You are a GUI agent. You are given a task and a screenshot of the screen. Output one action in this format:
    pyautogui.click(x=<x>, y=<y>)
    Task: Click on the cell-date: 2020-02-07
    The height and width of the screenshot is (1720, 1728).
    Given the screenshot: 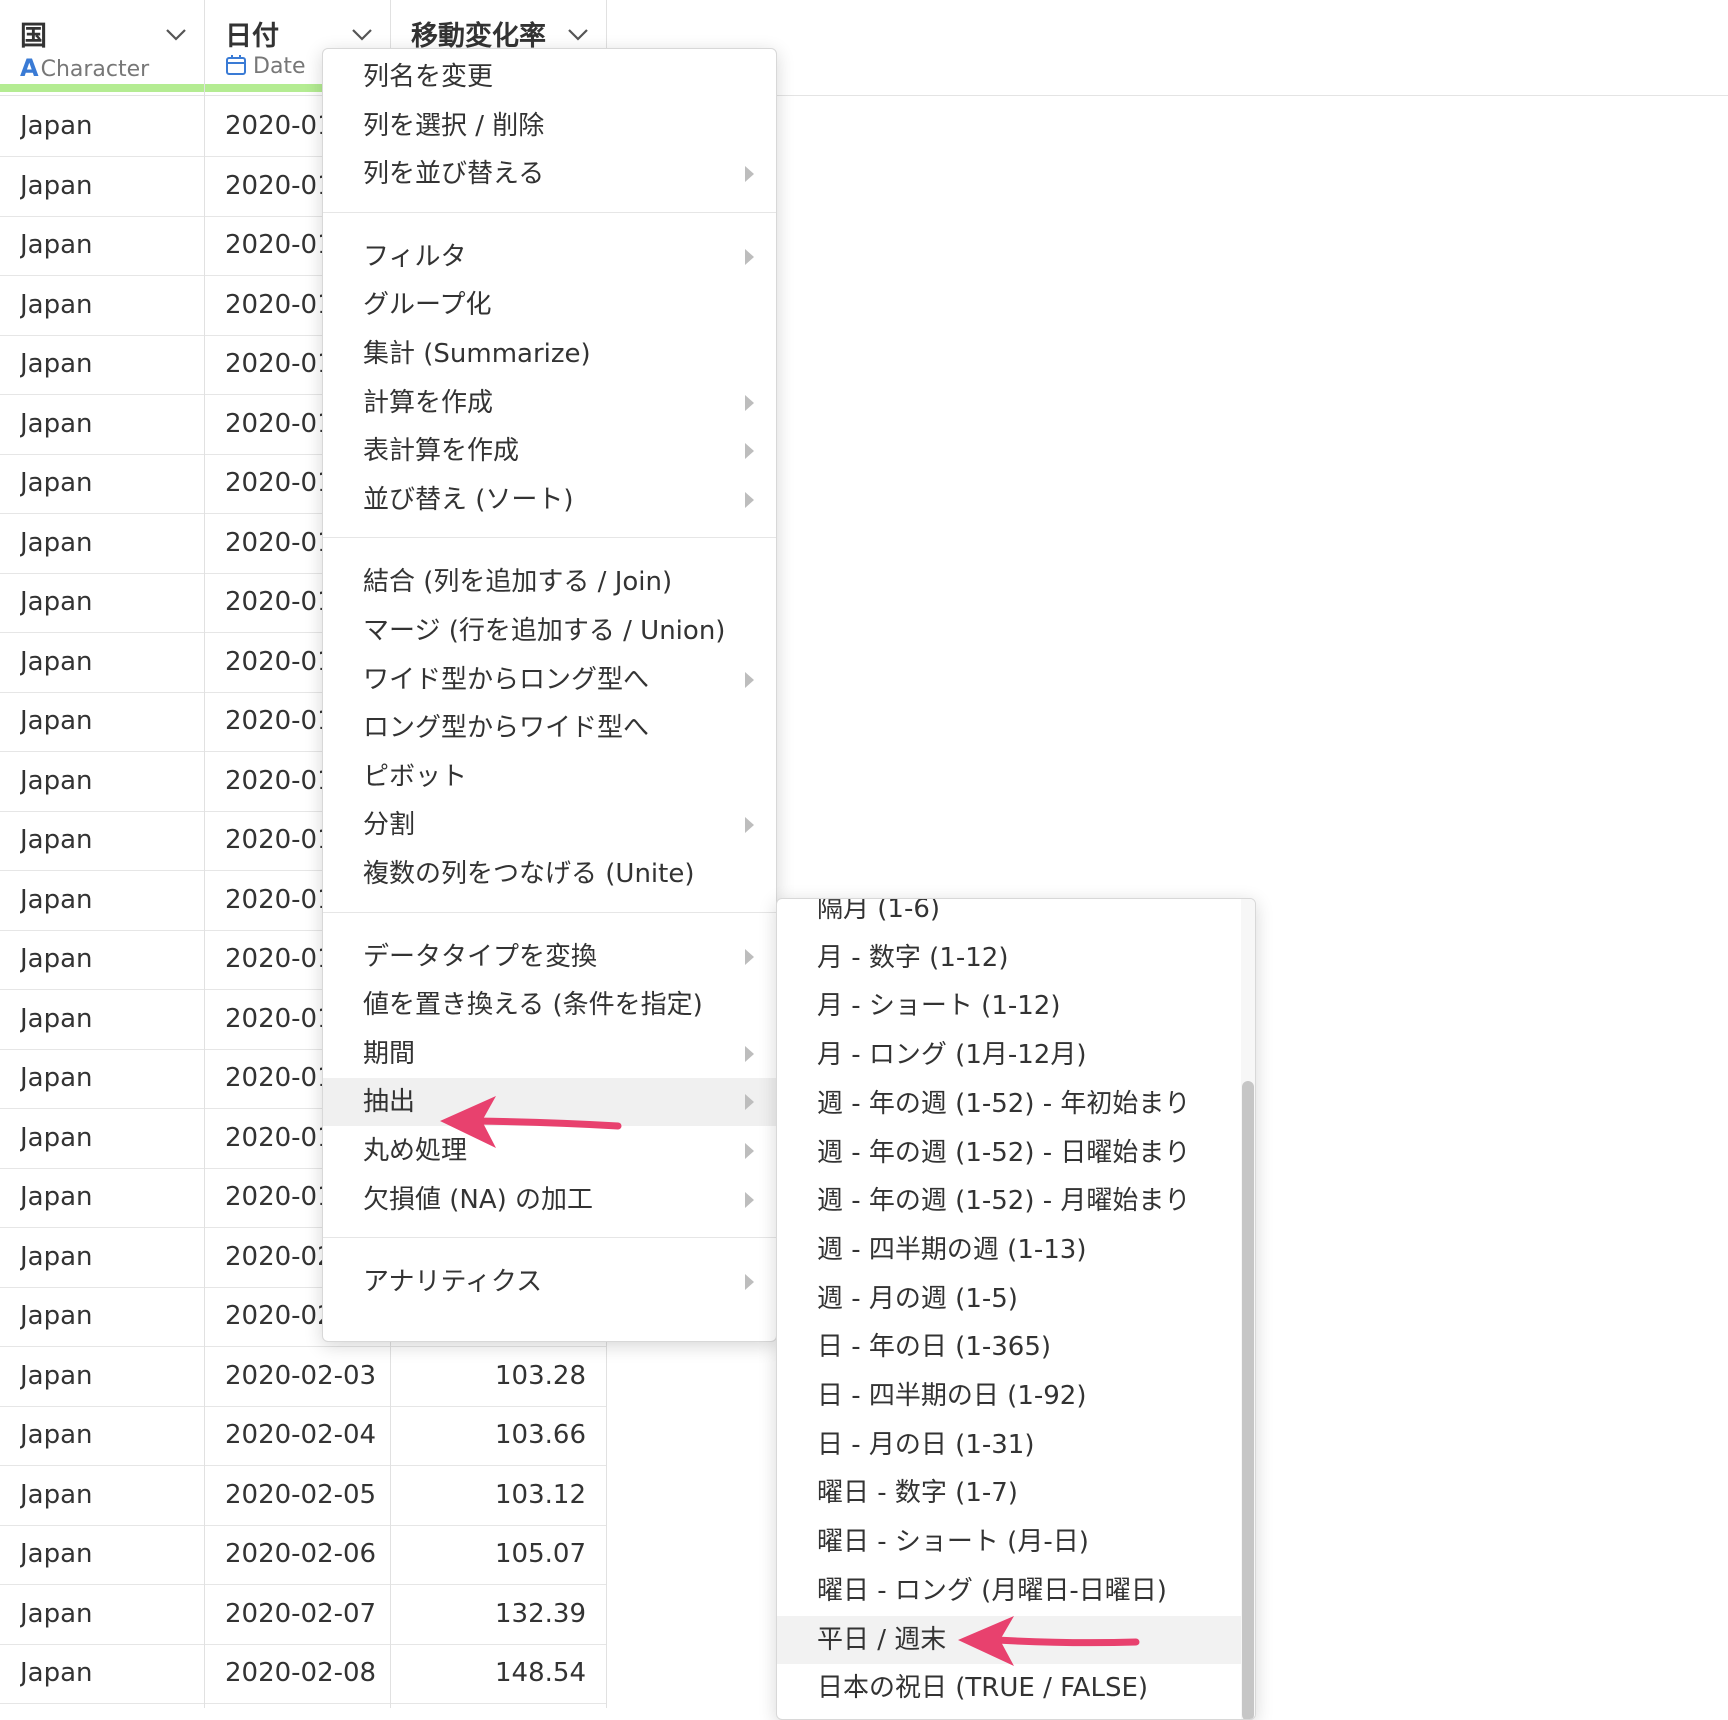 What is the action you would take?
    pyautogui.click(x=300, y=1613)
    